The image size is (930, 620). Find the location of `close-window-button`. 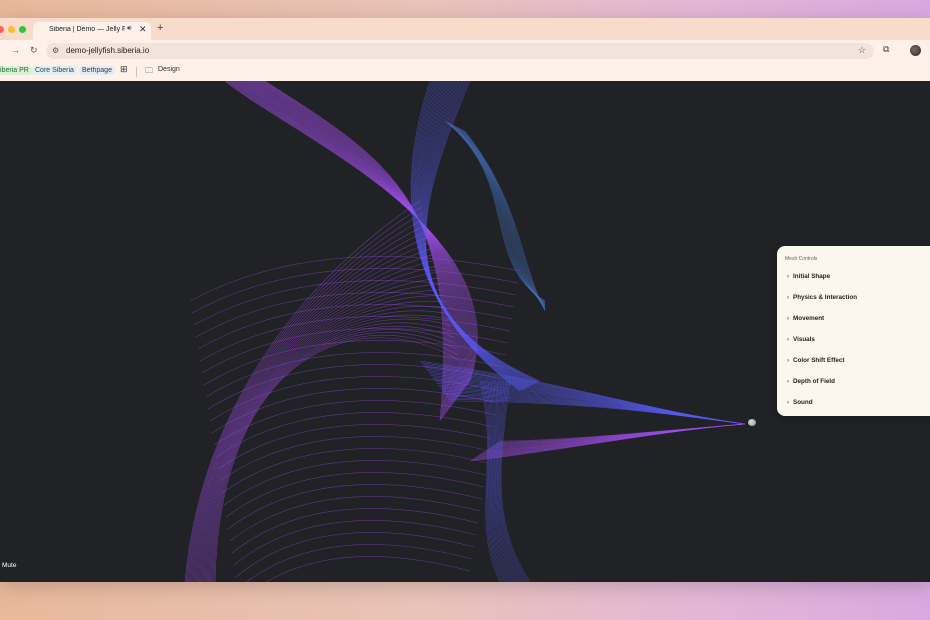

close-window-button is located at coordinates (2, 29).